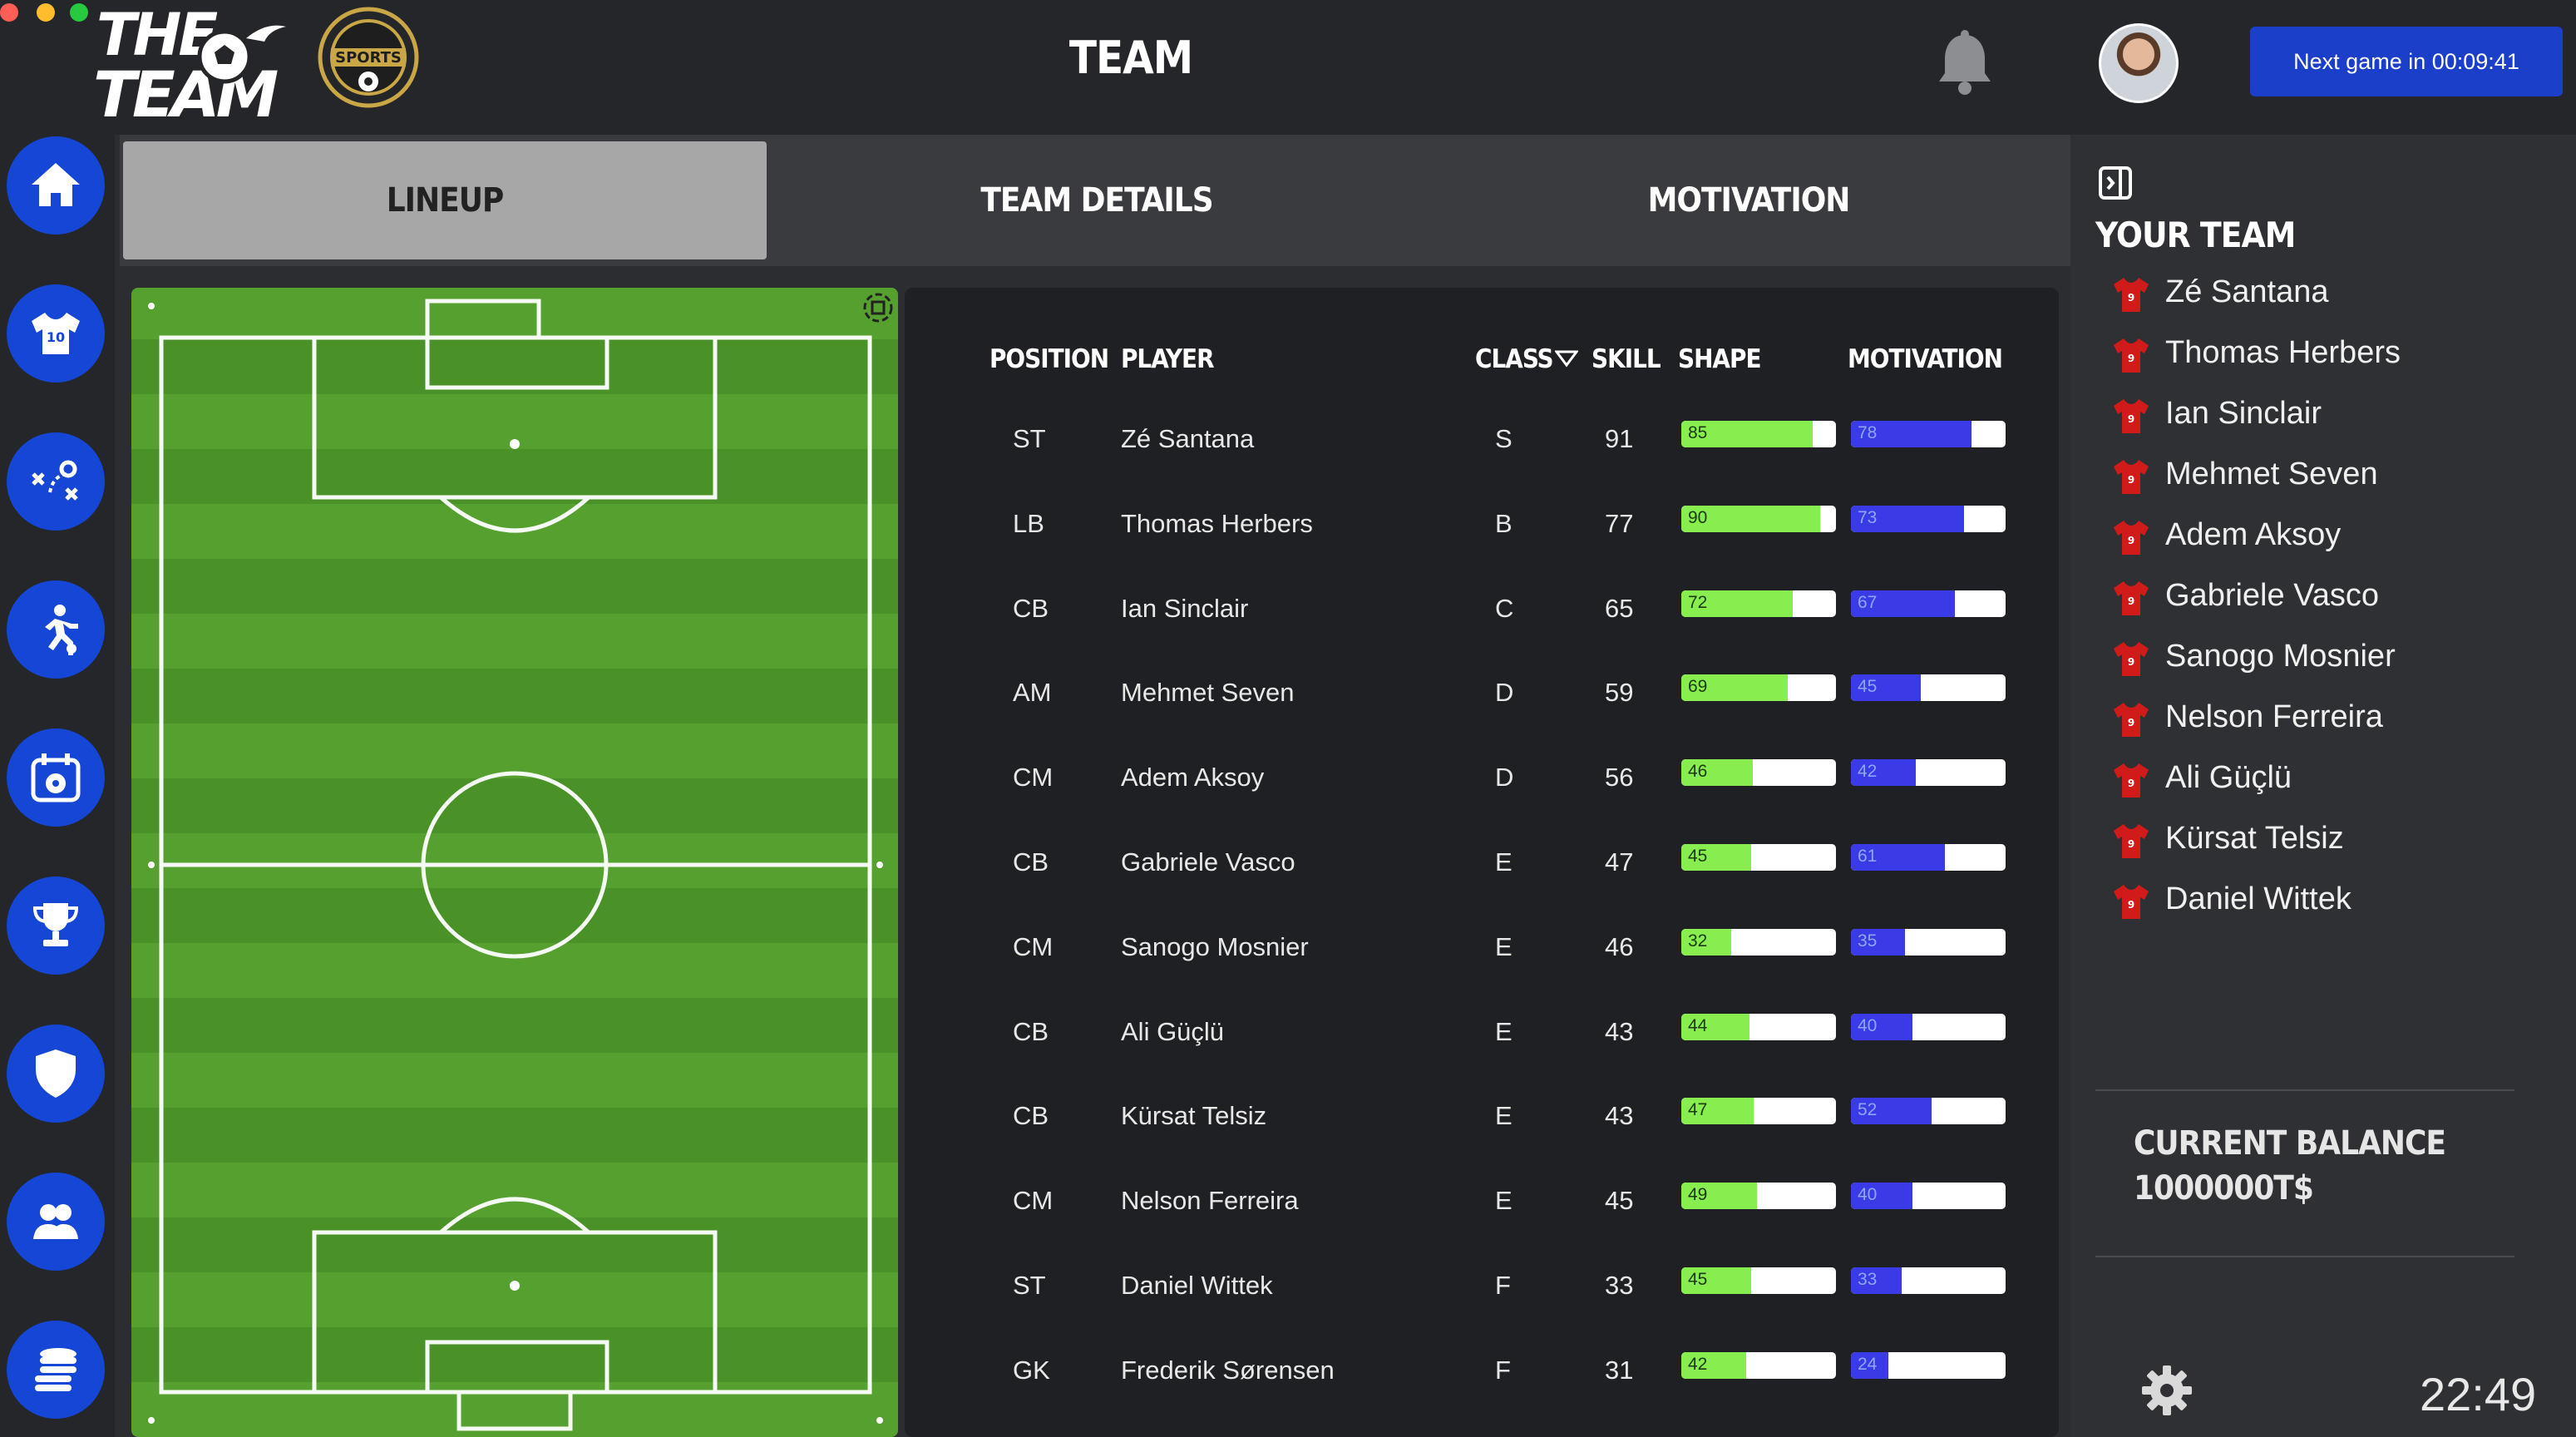  What do you see at coordinates (1482, 953) in the screenshot?
I see `table-row: CM Sanogo Mosnier E 46 32 35` at bounding box center [1482, 953].